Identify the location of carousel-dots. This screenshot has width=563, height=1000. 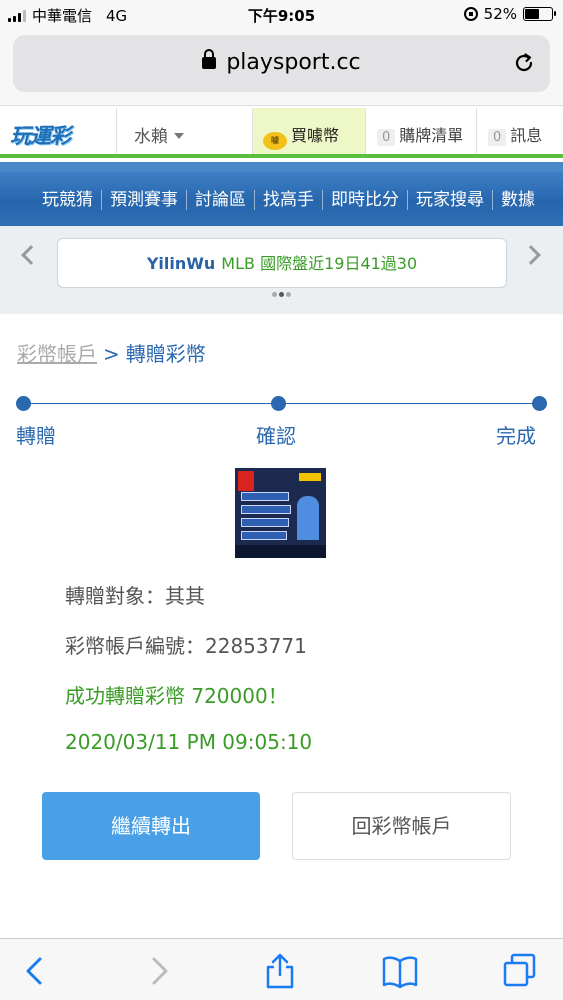
(281, 294).